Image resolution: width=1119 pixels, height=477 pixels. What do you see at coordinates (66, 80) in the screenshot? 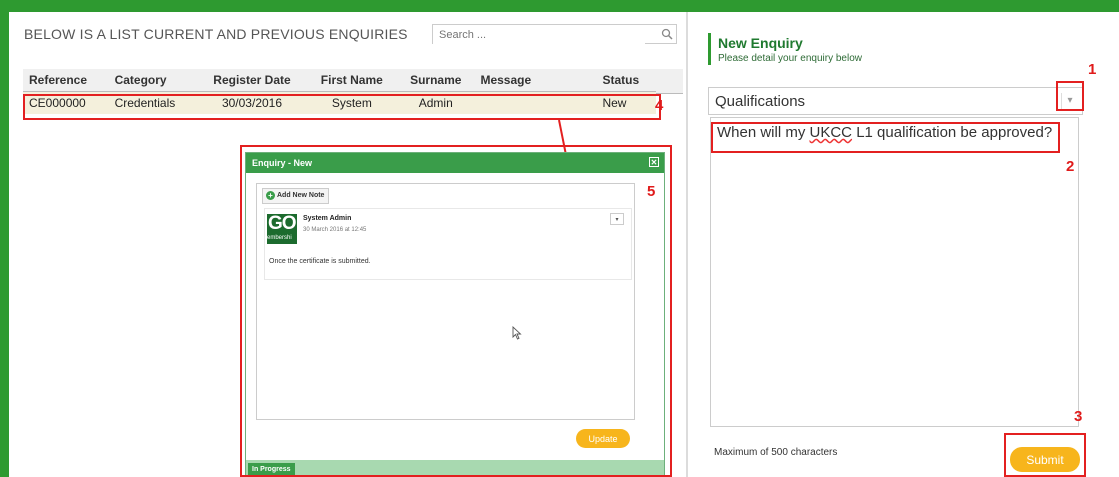
I see `col-reference: Reference` at bounding box center [66, 80].